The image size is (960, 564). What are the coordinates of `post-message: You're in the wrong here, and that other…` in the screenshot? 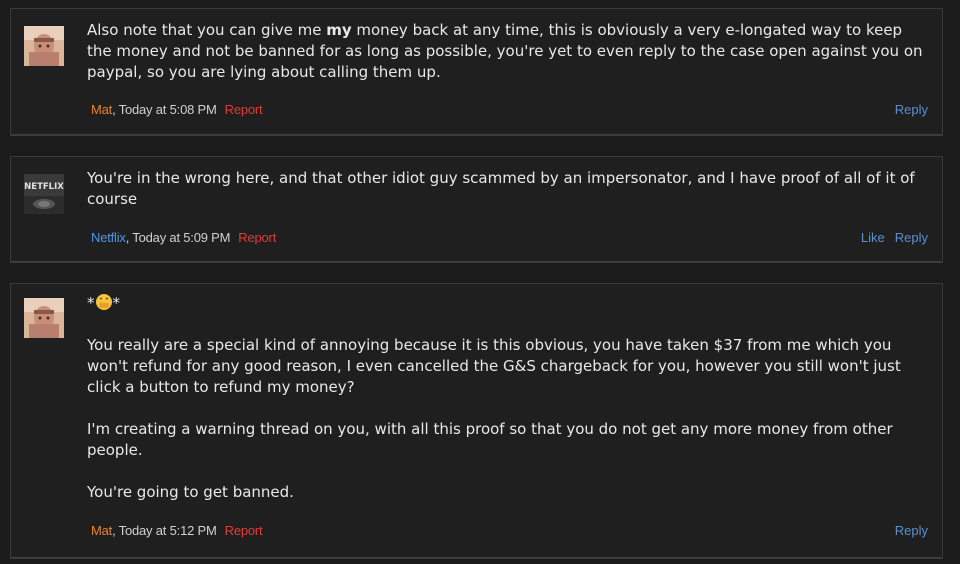 It's located at (501, 188).